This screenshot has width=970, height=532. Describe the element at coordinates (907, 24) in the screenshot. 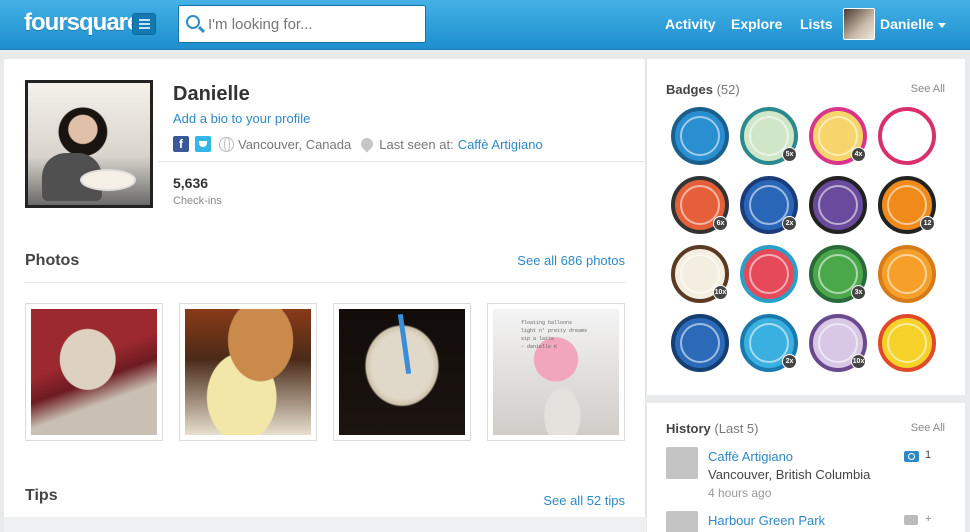

I see `user-name: Danielle` at that location.